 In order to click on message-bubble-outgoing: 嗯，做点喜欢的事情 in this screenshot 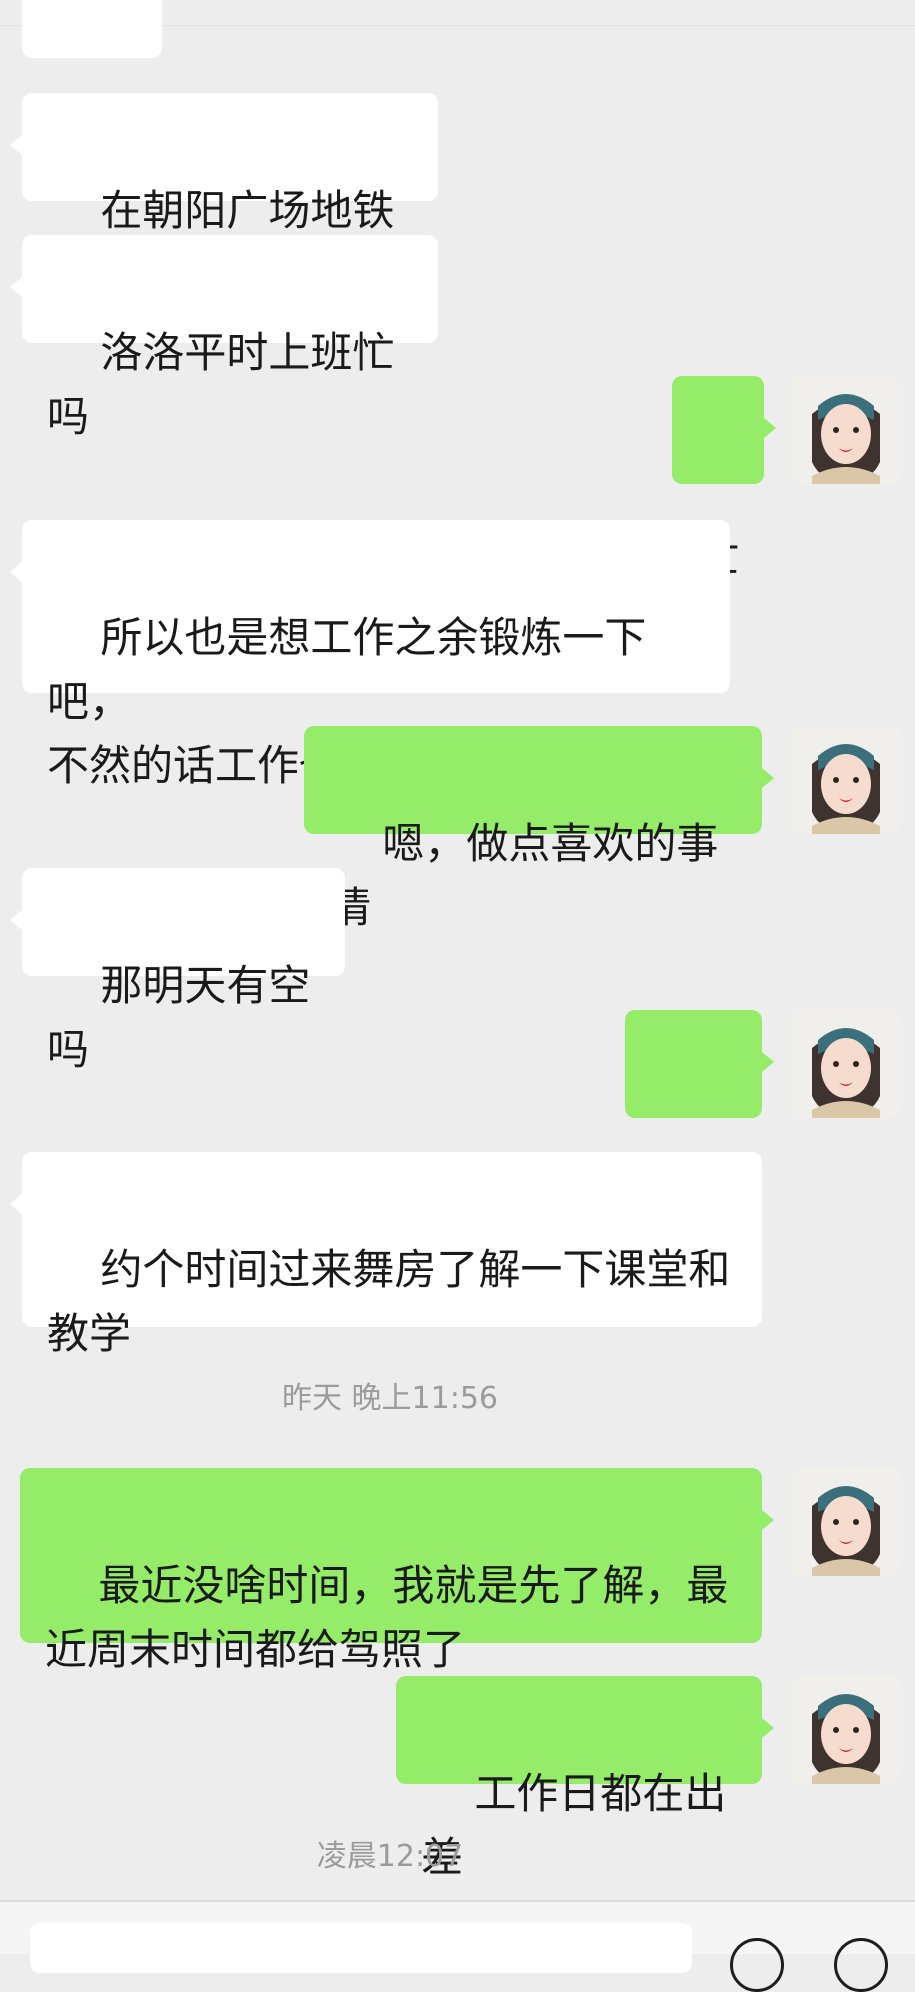, I will do `click(539, 829)`.